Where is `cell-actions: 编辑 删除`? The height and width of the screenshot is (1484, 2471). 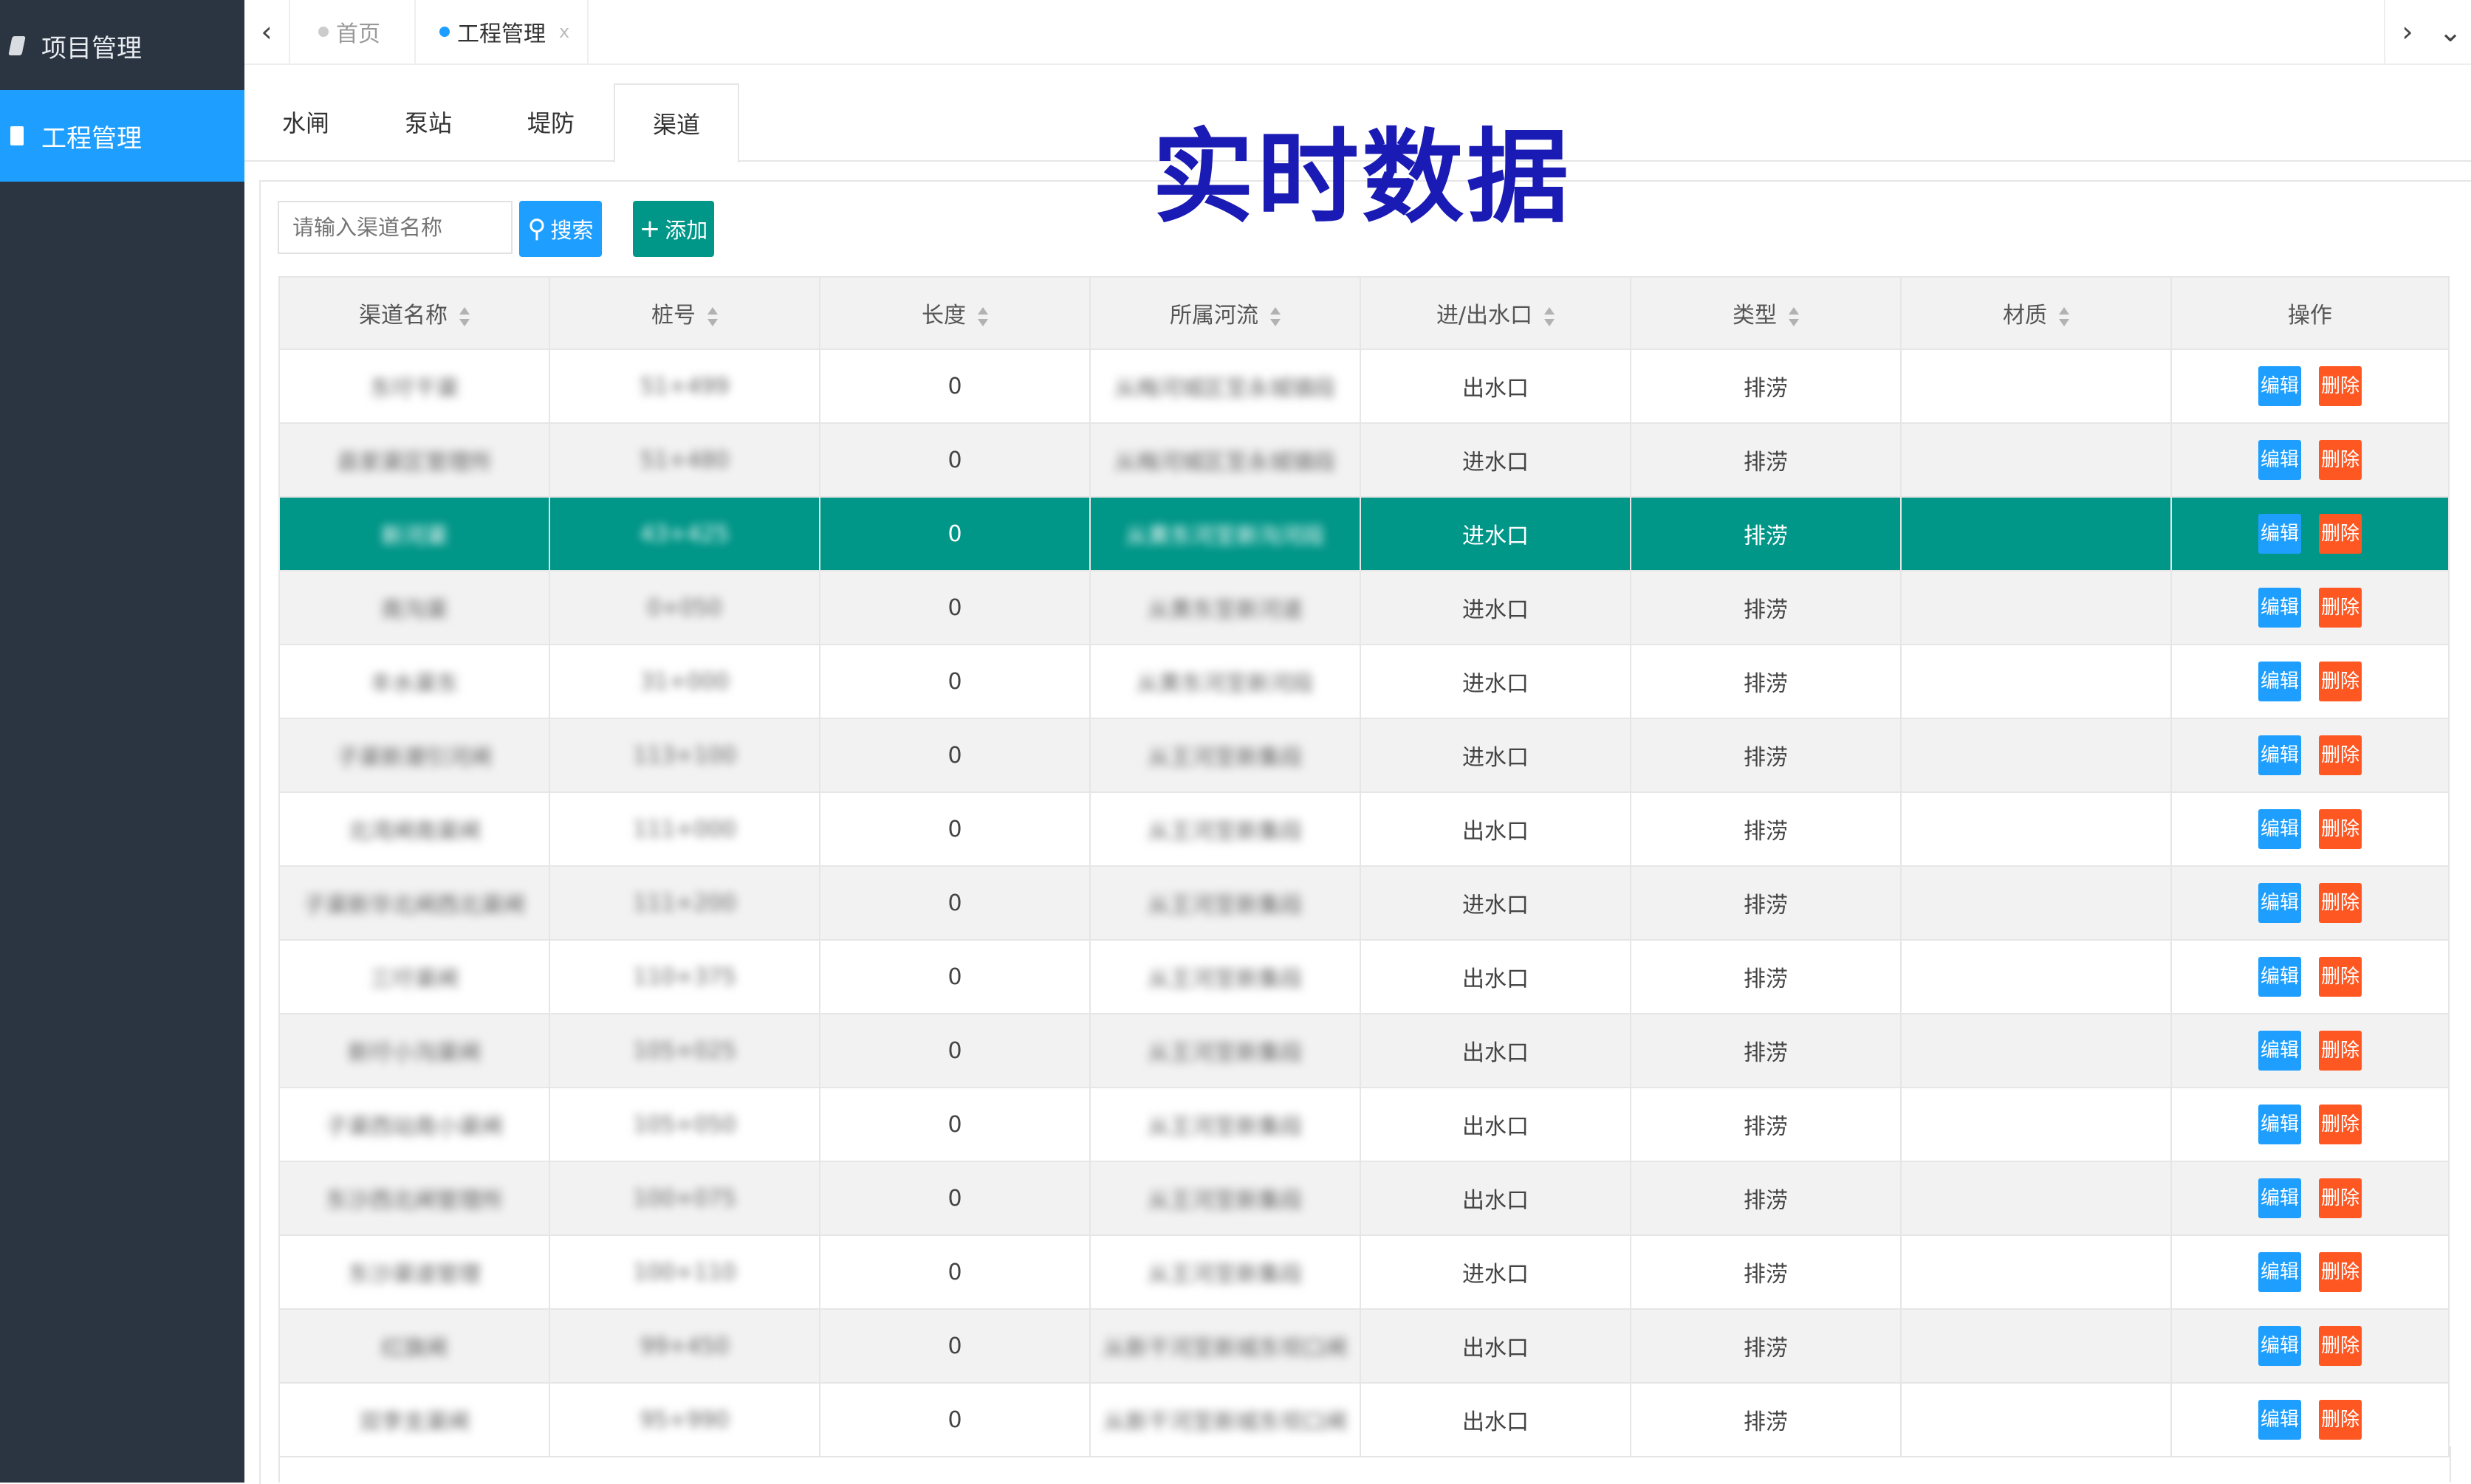 cell-actions: 编辑 删除 is located at coordinates (2310, 1050).